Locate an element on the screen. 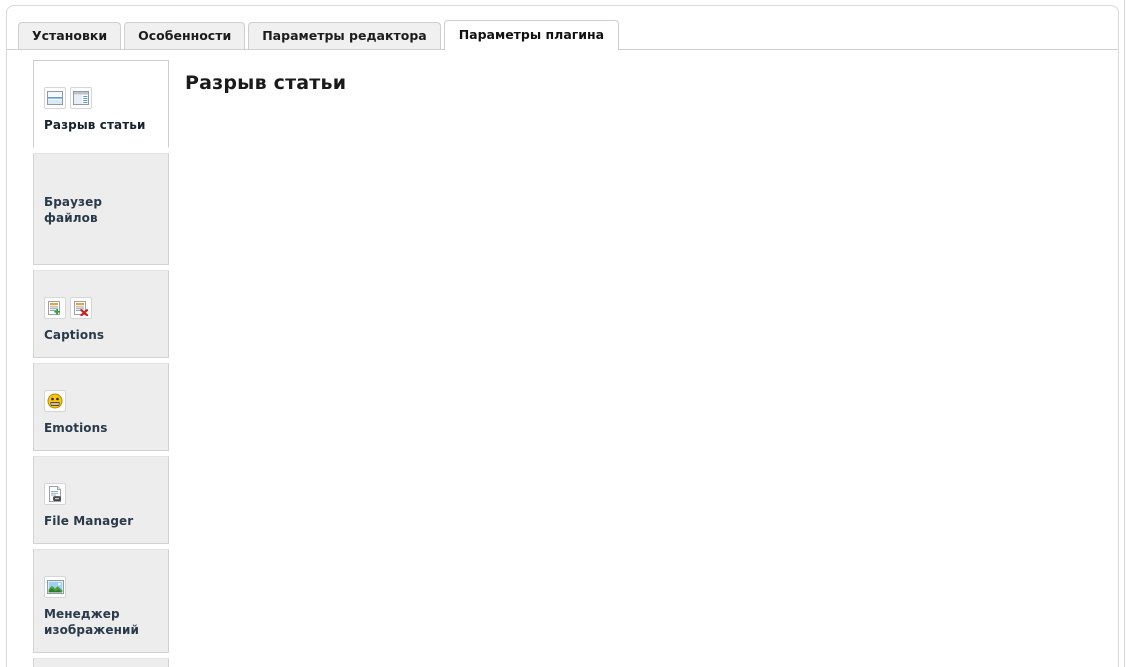  smiley-icon is located at coordinates (55, 401).